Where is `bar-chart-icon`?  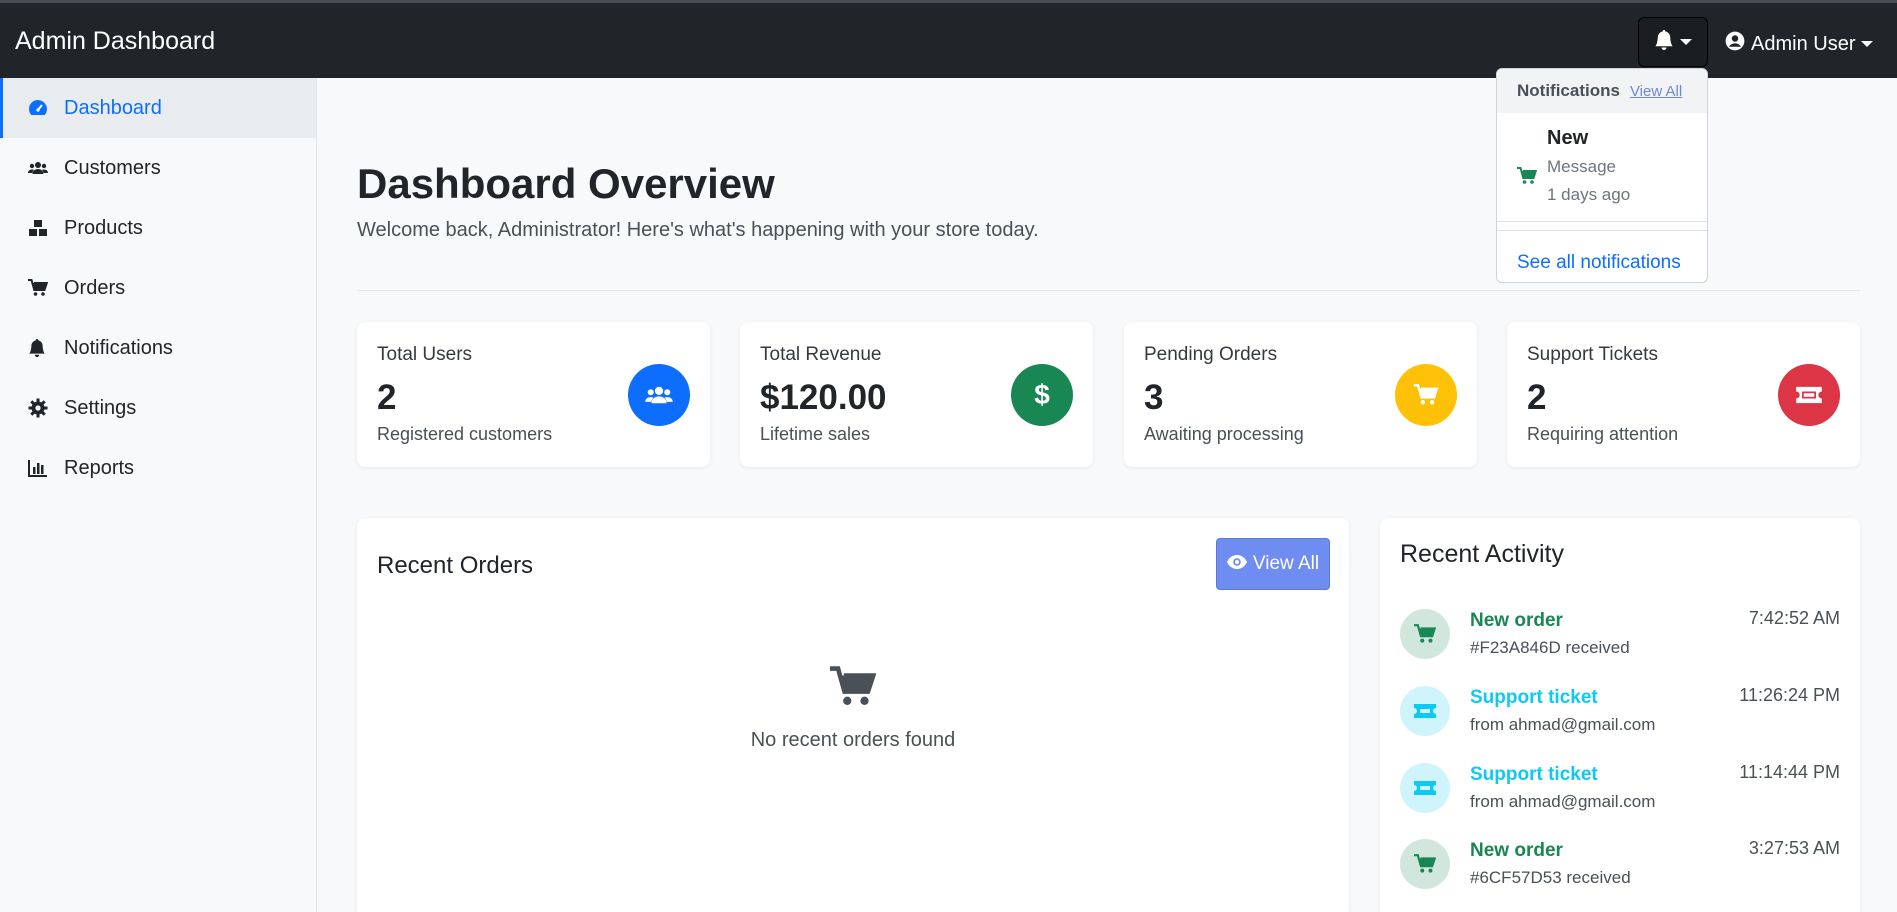 bar-chart-icon is located at coordinates (46, 468).